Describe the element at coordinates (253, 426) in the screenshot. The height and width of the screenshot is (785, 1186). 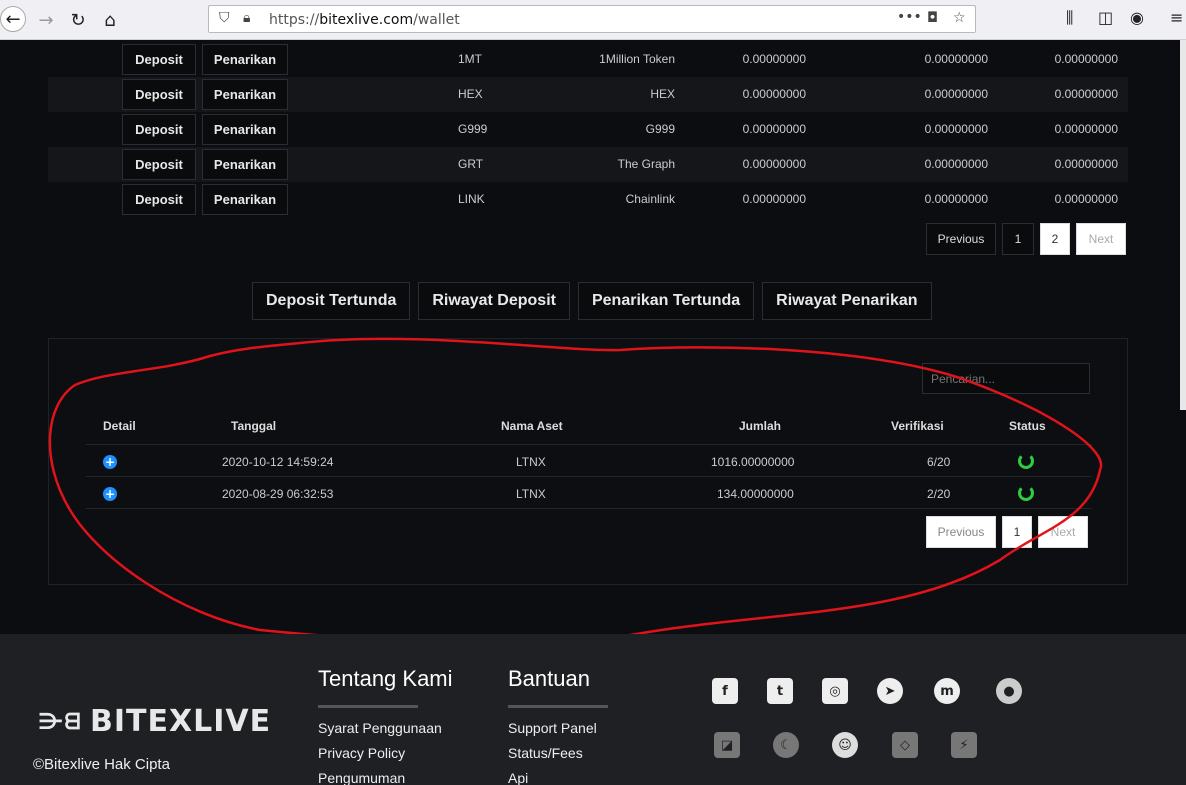
I see `column-header-date: Tanggal` at that location.